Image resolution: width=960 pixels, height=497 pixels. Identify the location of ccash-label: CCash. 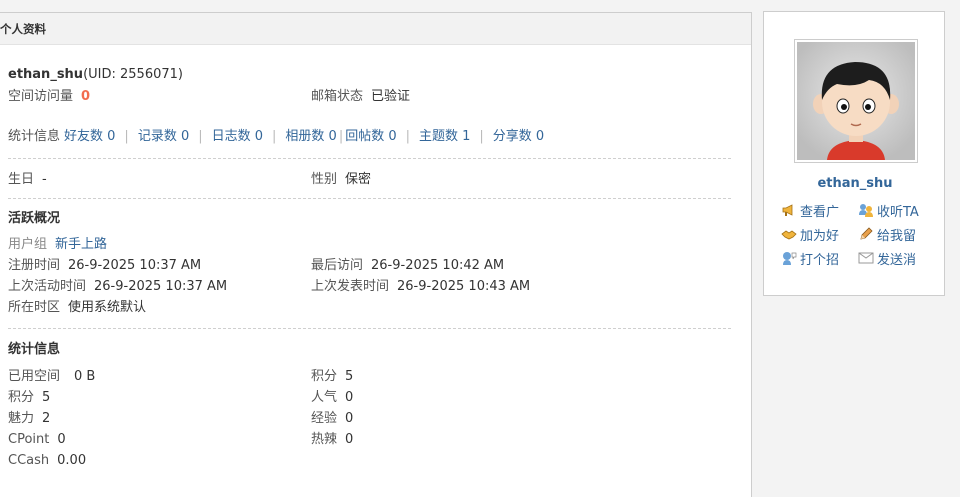
(29, 460).